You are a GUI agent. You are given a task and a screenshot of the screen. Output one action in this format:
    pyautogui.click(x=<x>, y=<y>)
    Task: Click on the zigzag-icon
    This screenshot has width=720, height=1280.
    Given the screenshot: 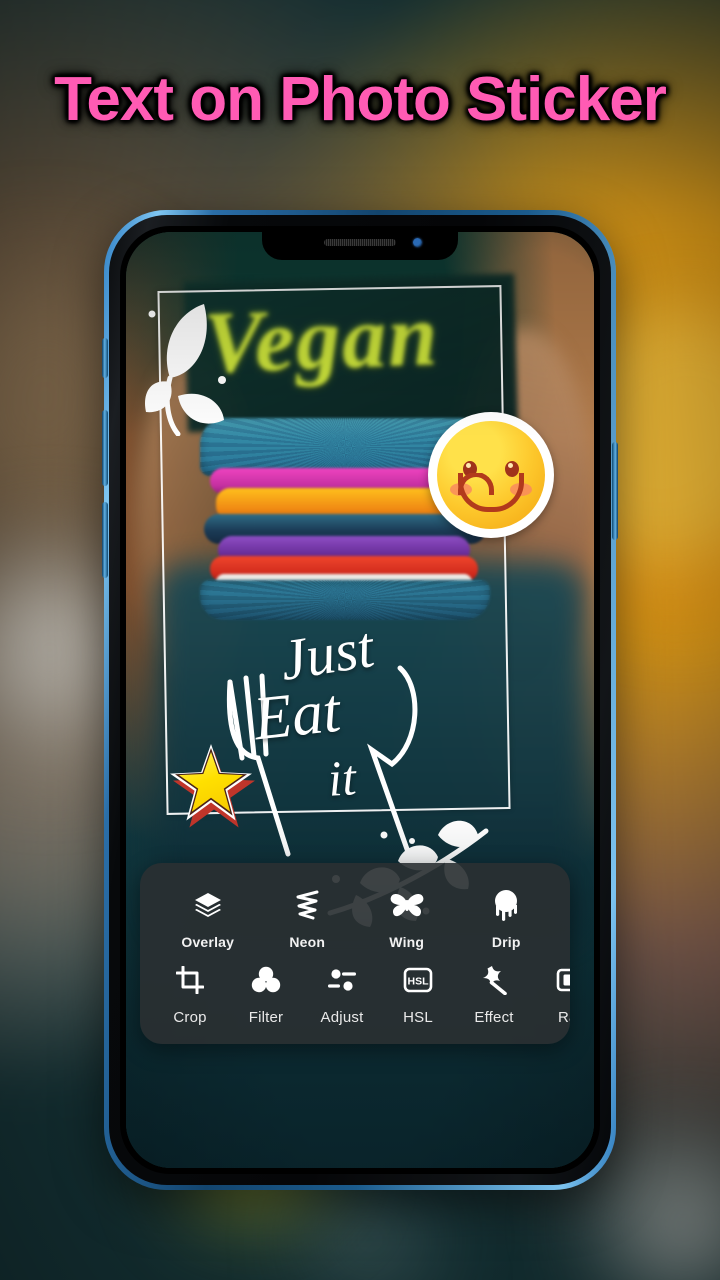 What is the action you would take?
    pyautogui.click(x=307, y=905)
    